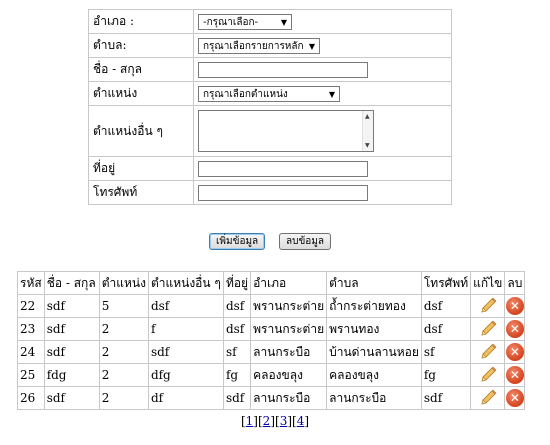 This screenshot has width=550, height=445. I want to click on cell-other: dfg, so click(185, 375).